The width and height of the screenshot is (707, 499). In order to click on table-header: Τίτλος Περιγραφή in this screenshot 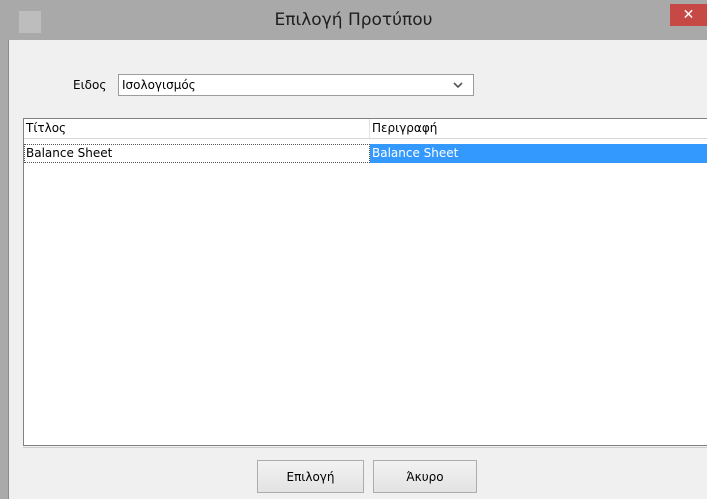, I will do `click(365, 129)`.